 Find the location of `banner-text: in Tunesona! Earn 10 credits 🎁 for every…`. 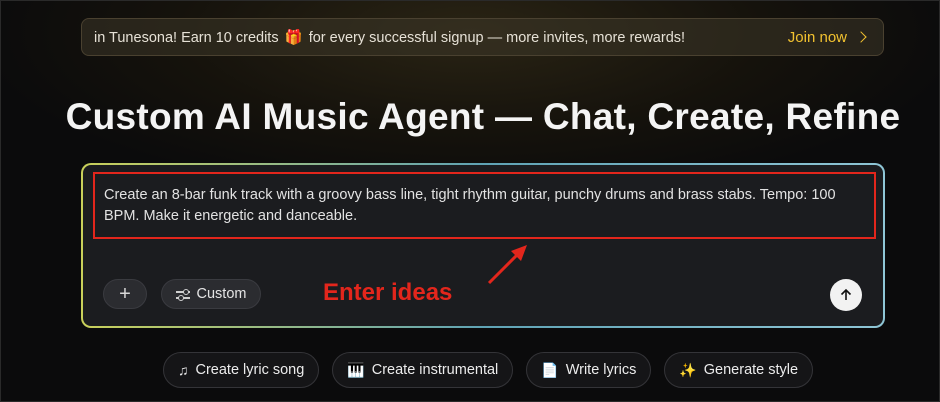

banner-text: in Tunesona! Earn 10 credits 🎁 for every… is located at coordinates (390, 37).